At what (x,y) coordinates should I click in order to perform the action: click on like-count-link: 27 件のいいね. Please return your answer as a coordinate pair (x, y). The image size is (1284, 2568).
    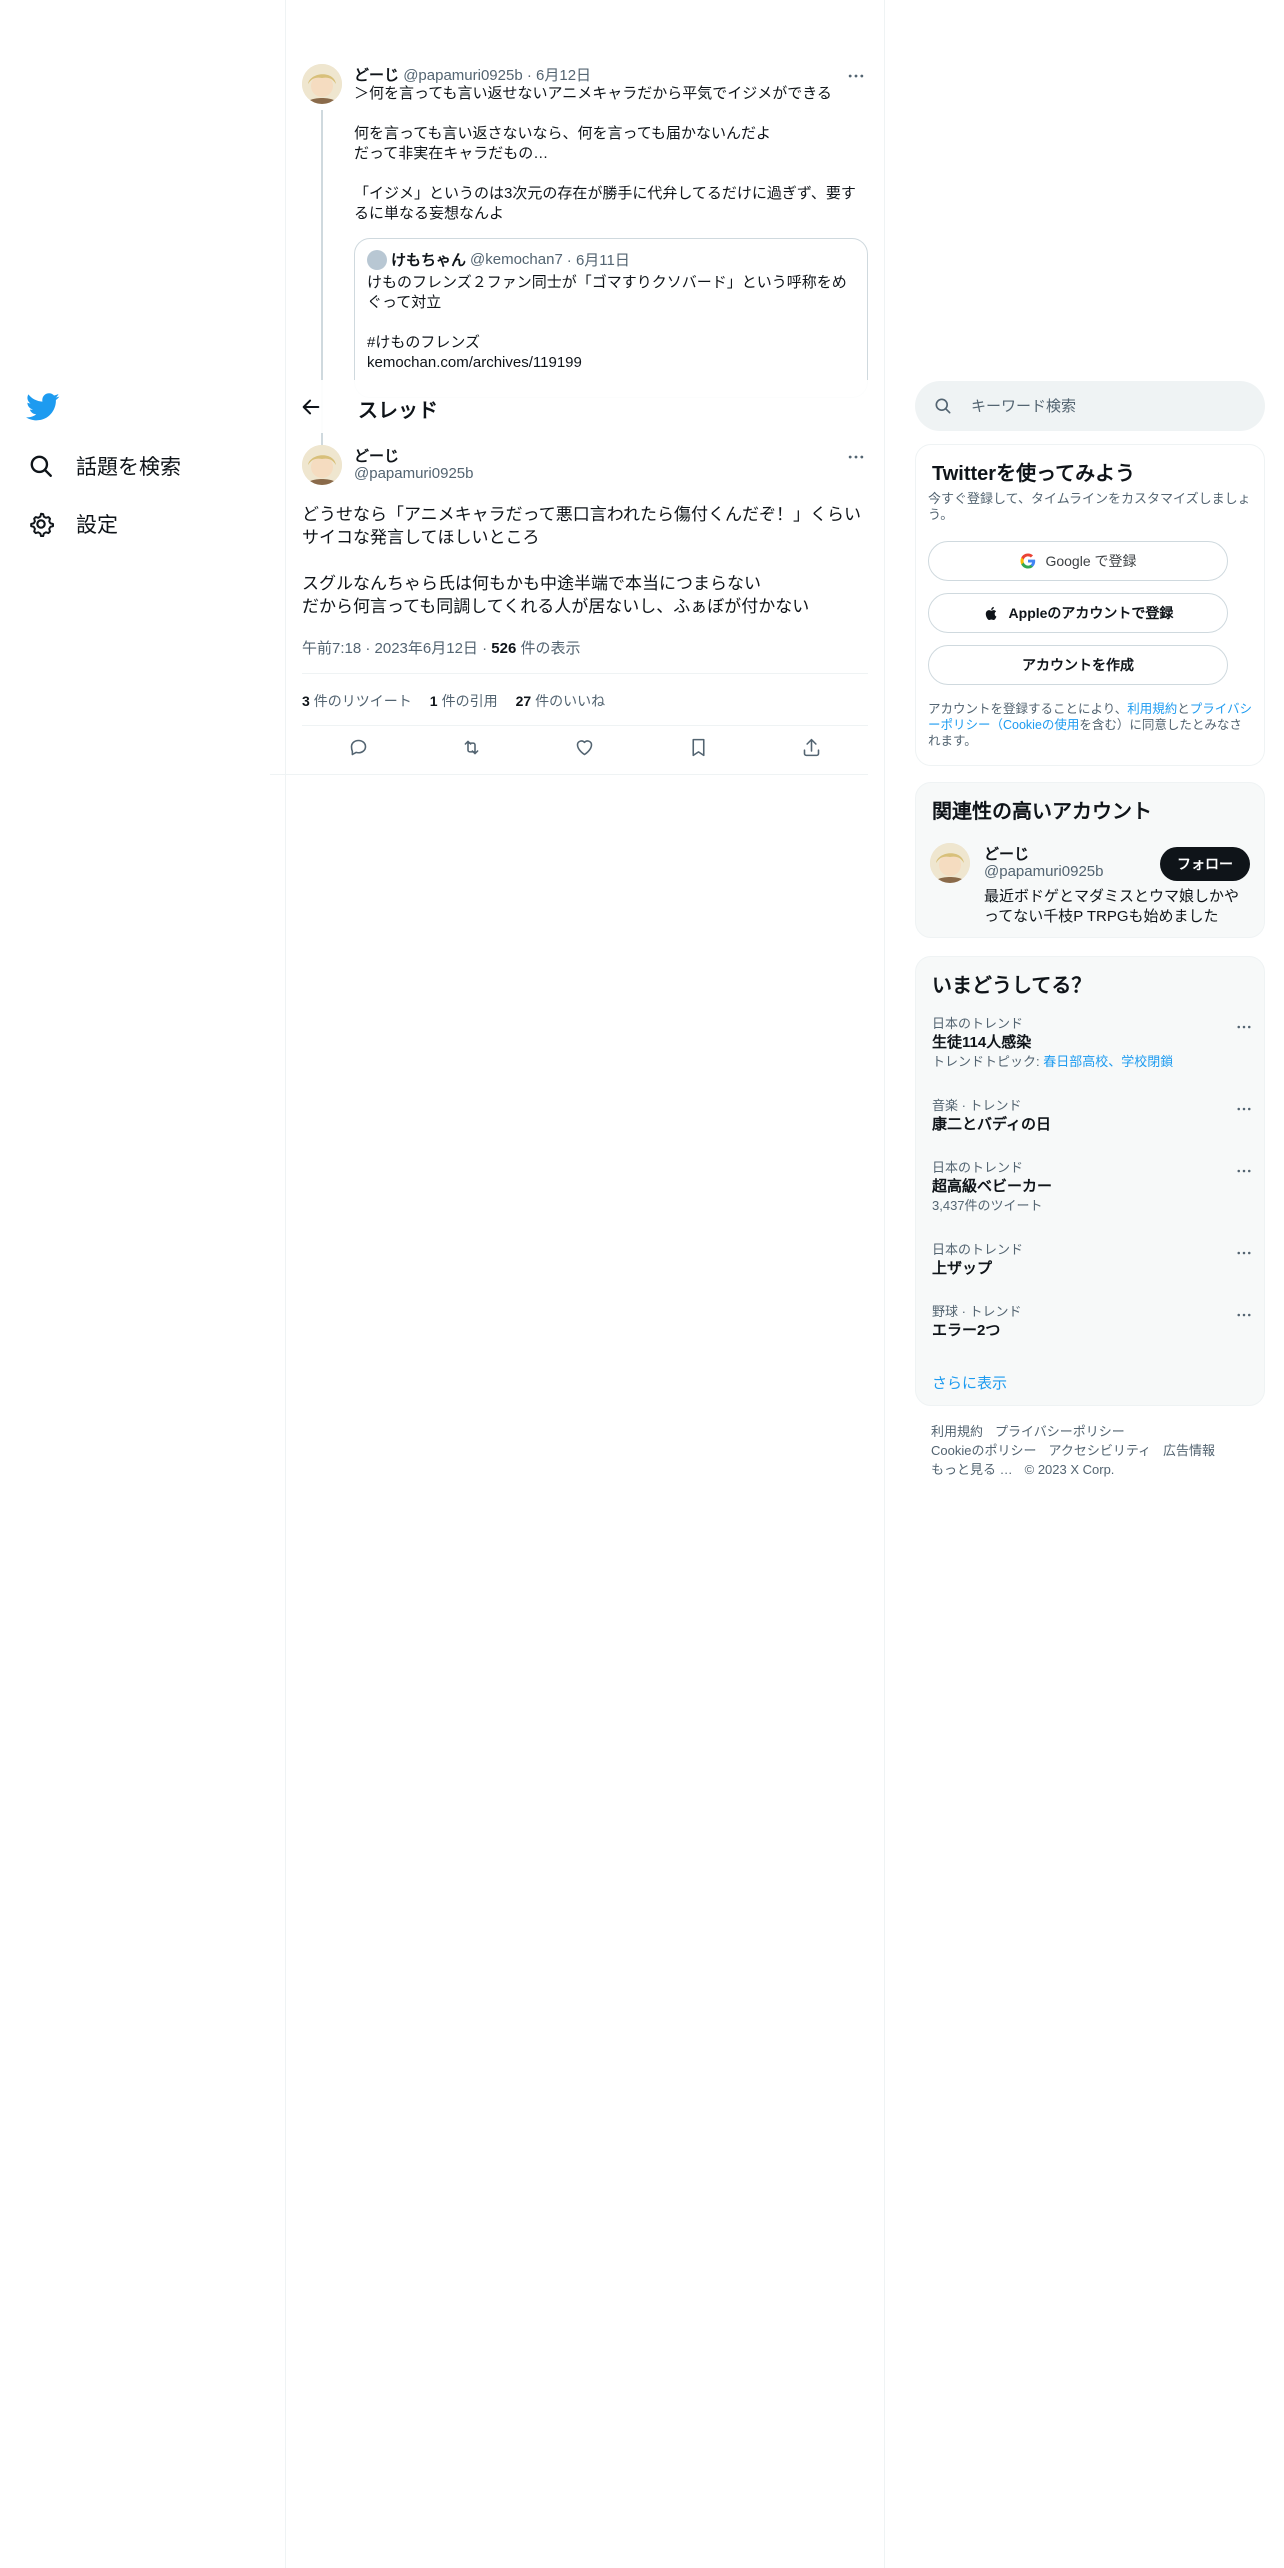
    Looking at the image, I should click on (561, 701).